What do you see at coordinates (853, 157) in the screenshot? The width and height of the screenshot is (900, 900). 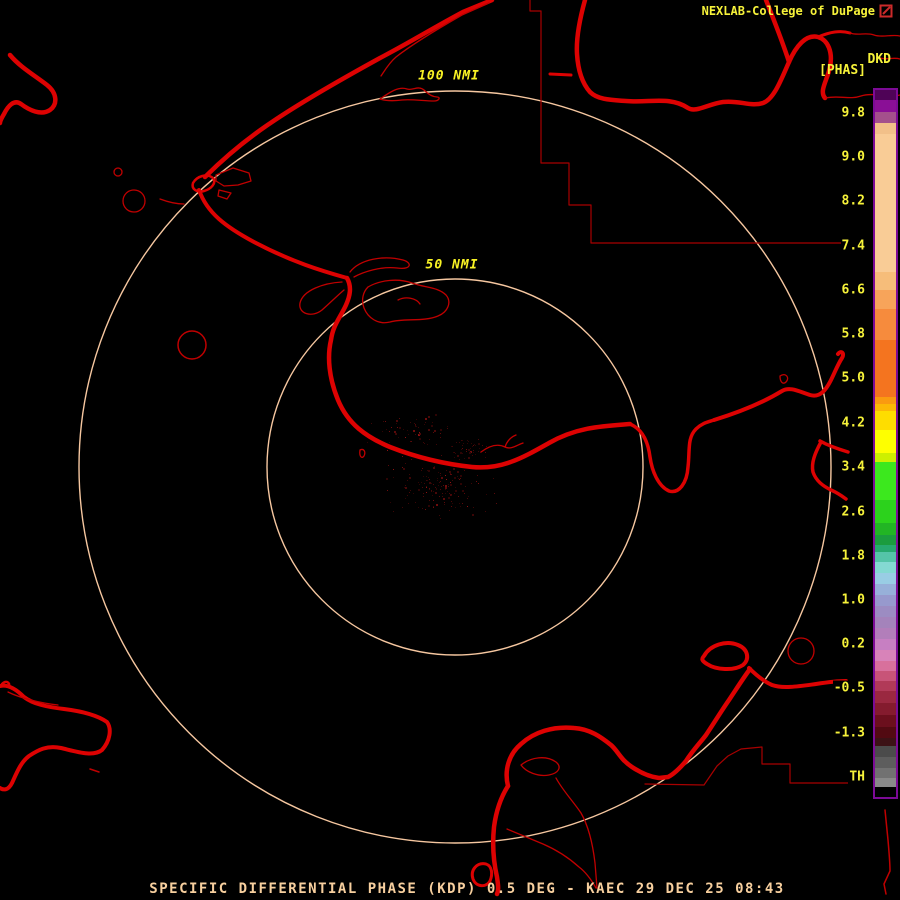 I see `colorbar-tick-label: 9.0` at bounding box center [853, 157].